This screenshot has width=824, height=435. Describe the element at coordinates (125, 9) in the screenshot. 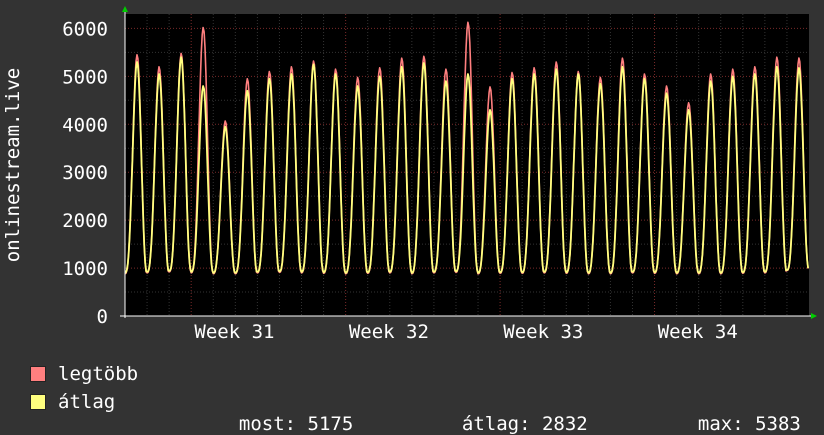

I see `y-axis-arrow` at that location.